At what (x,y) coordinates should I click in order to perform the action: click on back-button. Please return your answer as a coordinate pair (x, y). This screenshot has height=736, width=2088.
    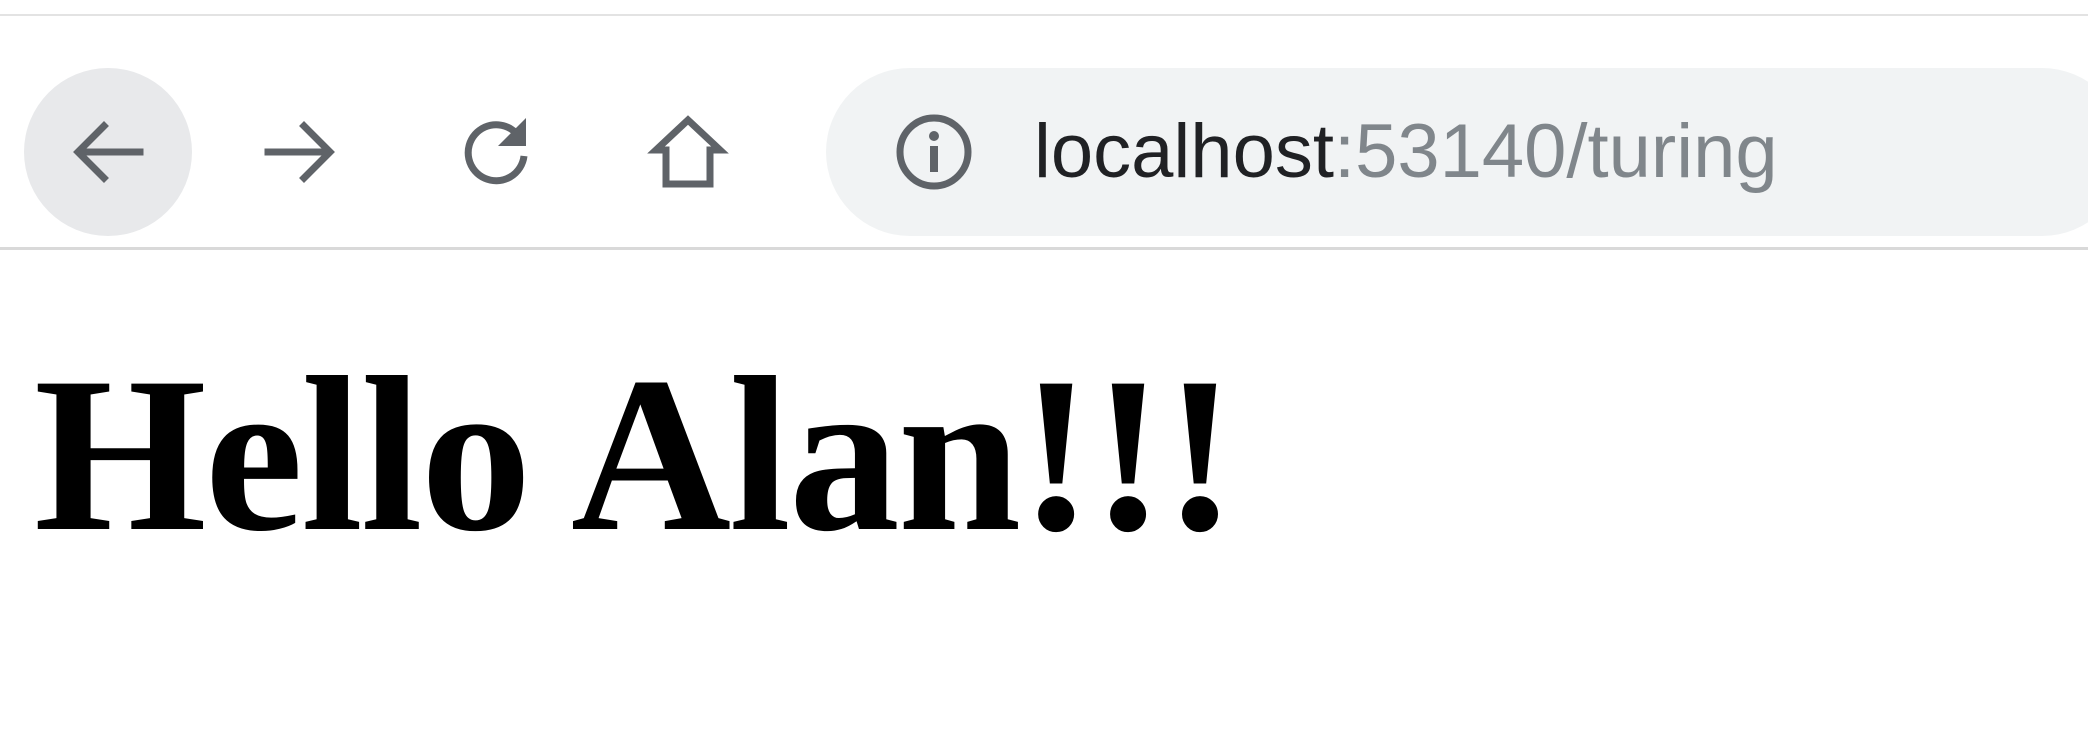
    Looking at the image, I should click on (108, 152).